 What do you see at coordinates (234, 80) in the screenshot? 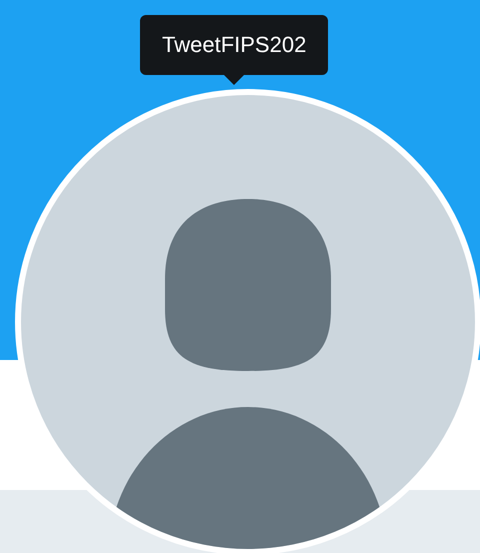
I see `tooltip-pointer-icon` at bounding box center [234, 80].